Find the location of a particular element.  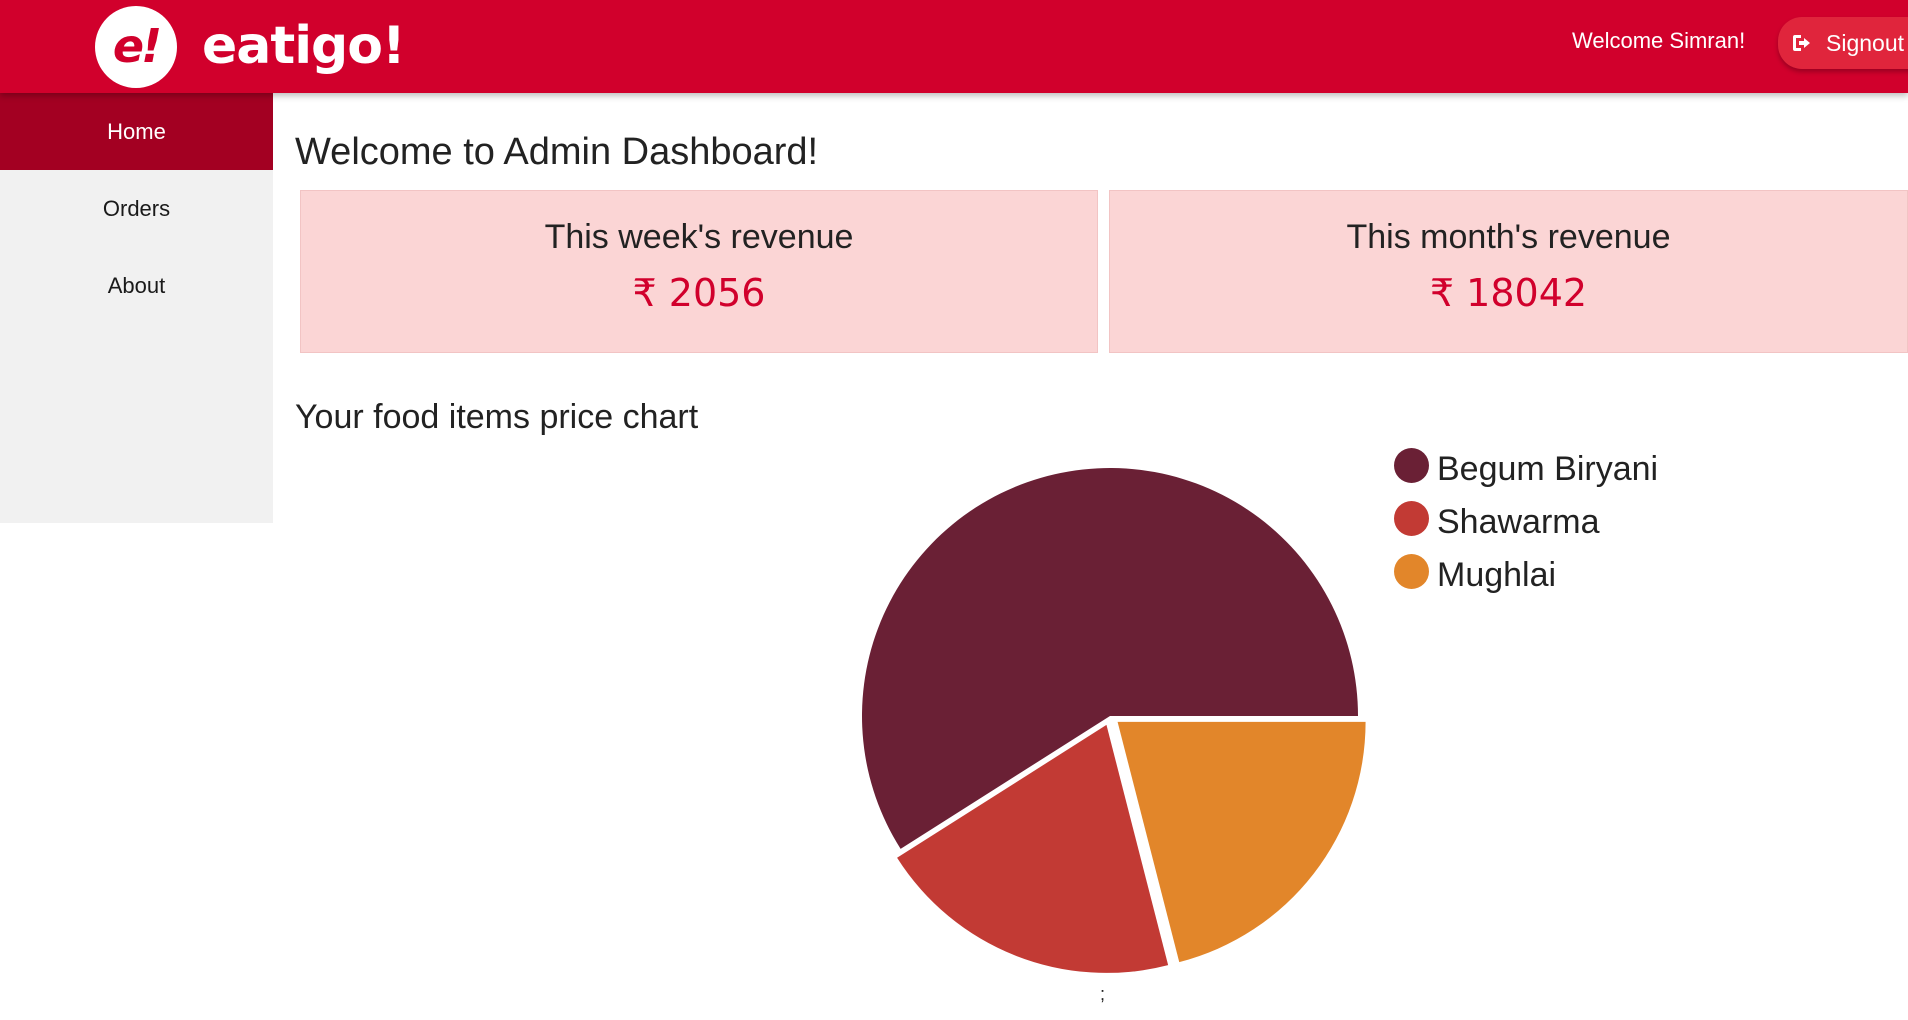

weekly-revenue-value: ₹ 2056 is located at coordinates (699, 293).